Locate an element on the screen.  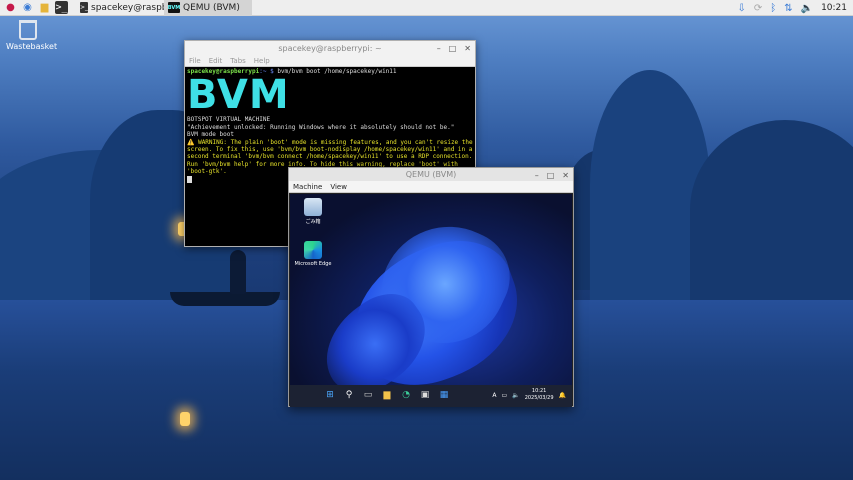
guest-clock: 10:21 2025/03/29 is located at coordinates (539, 395).